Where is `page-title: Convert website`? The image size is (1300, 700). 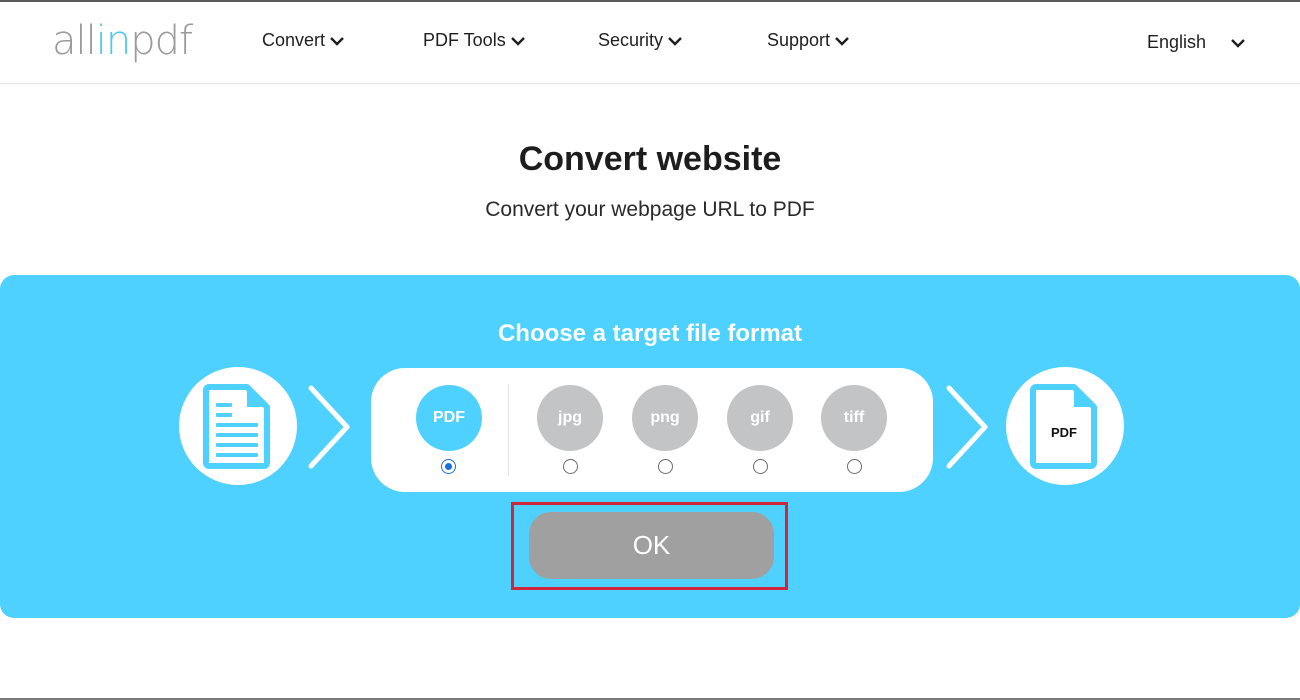 page-title: Convert website is located at coordinates (650, 159).